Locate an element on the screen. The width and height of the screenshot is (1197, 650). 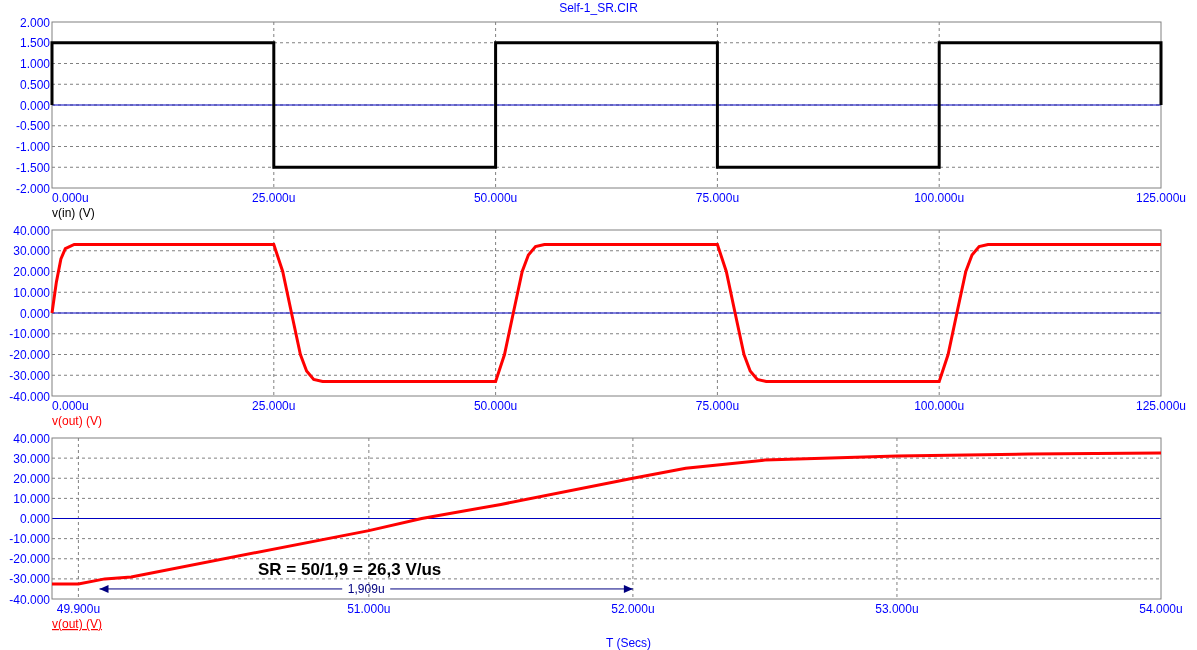
y-tick-label: -1.500 is located at coordinates (32, 167).